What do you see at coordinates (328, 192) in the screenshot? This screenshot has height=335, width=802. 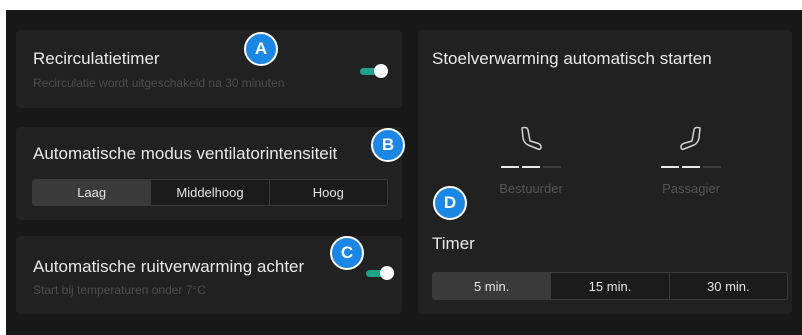 I see `fan-option-hoog: Hoog` at bounding box center [328, 192].